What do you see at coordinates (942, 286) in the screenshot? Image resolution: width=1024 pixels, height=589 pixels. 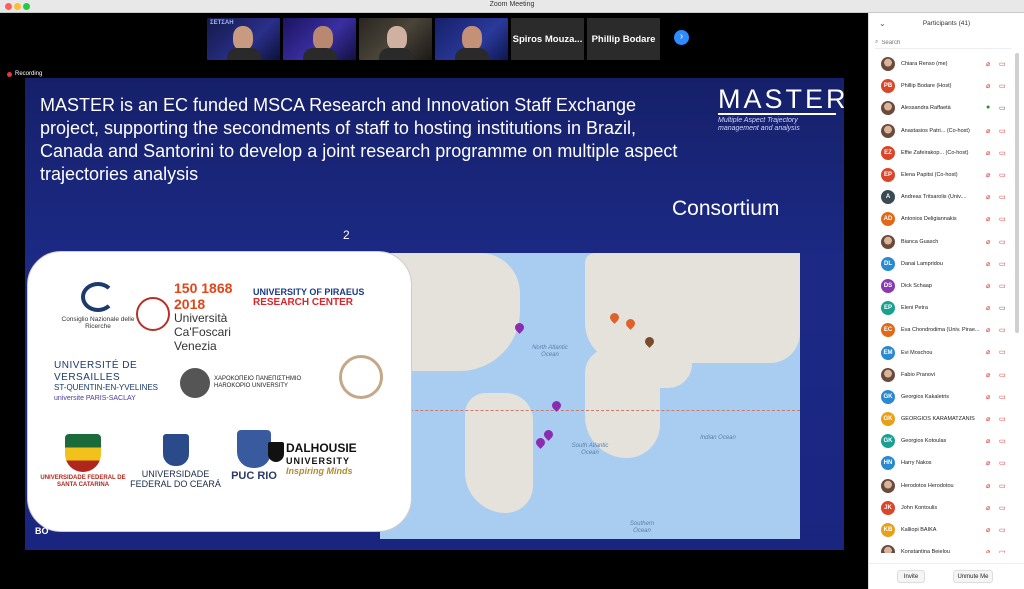 I see `participant-row: DS Dick Schaap ⌀ ▭` at bounding box center [942, 286].